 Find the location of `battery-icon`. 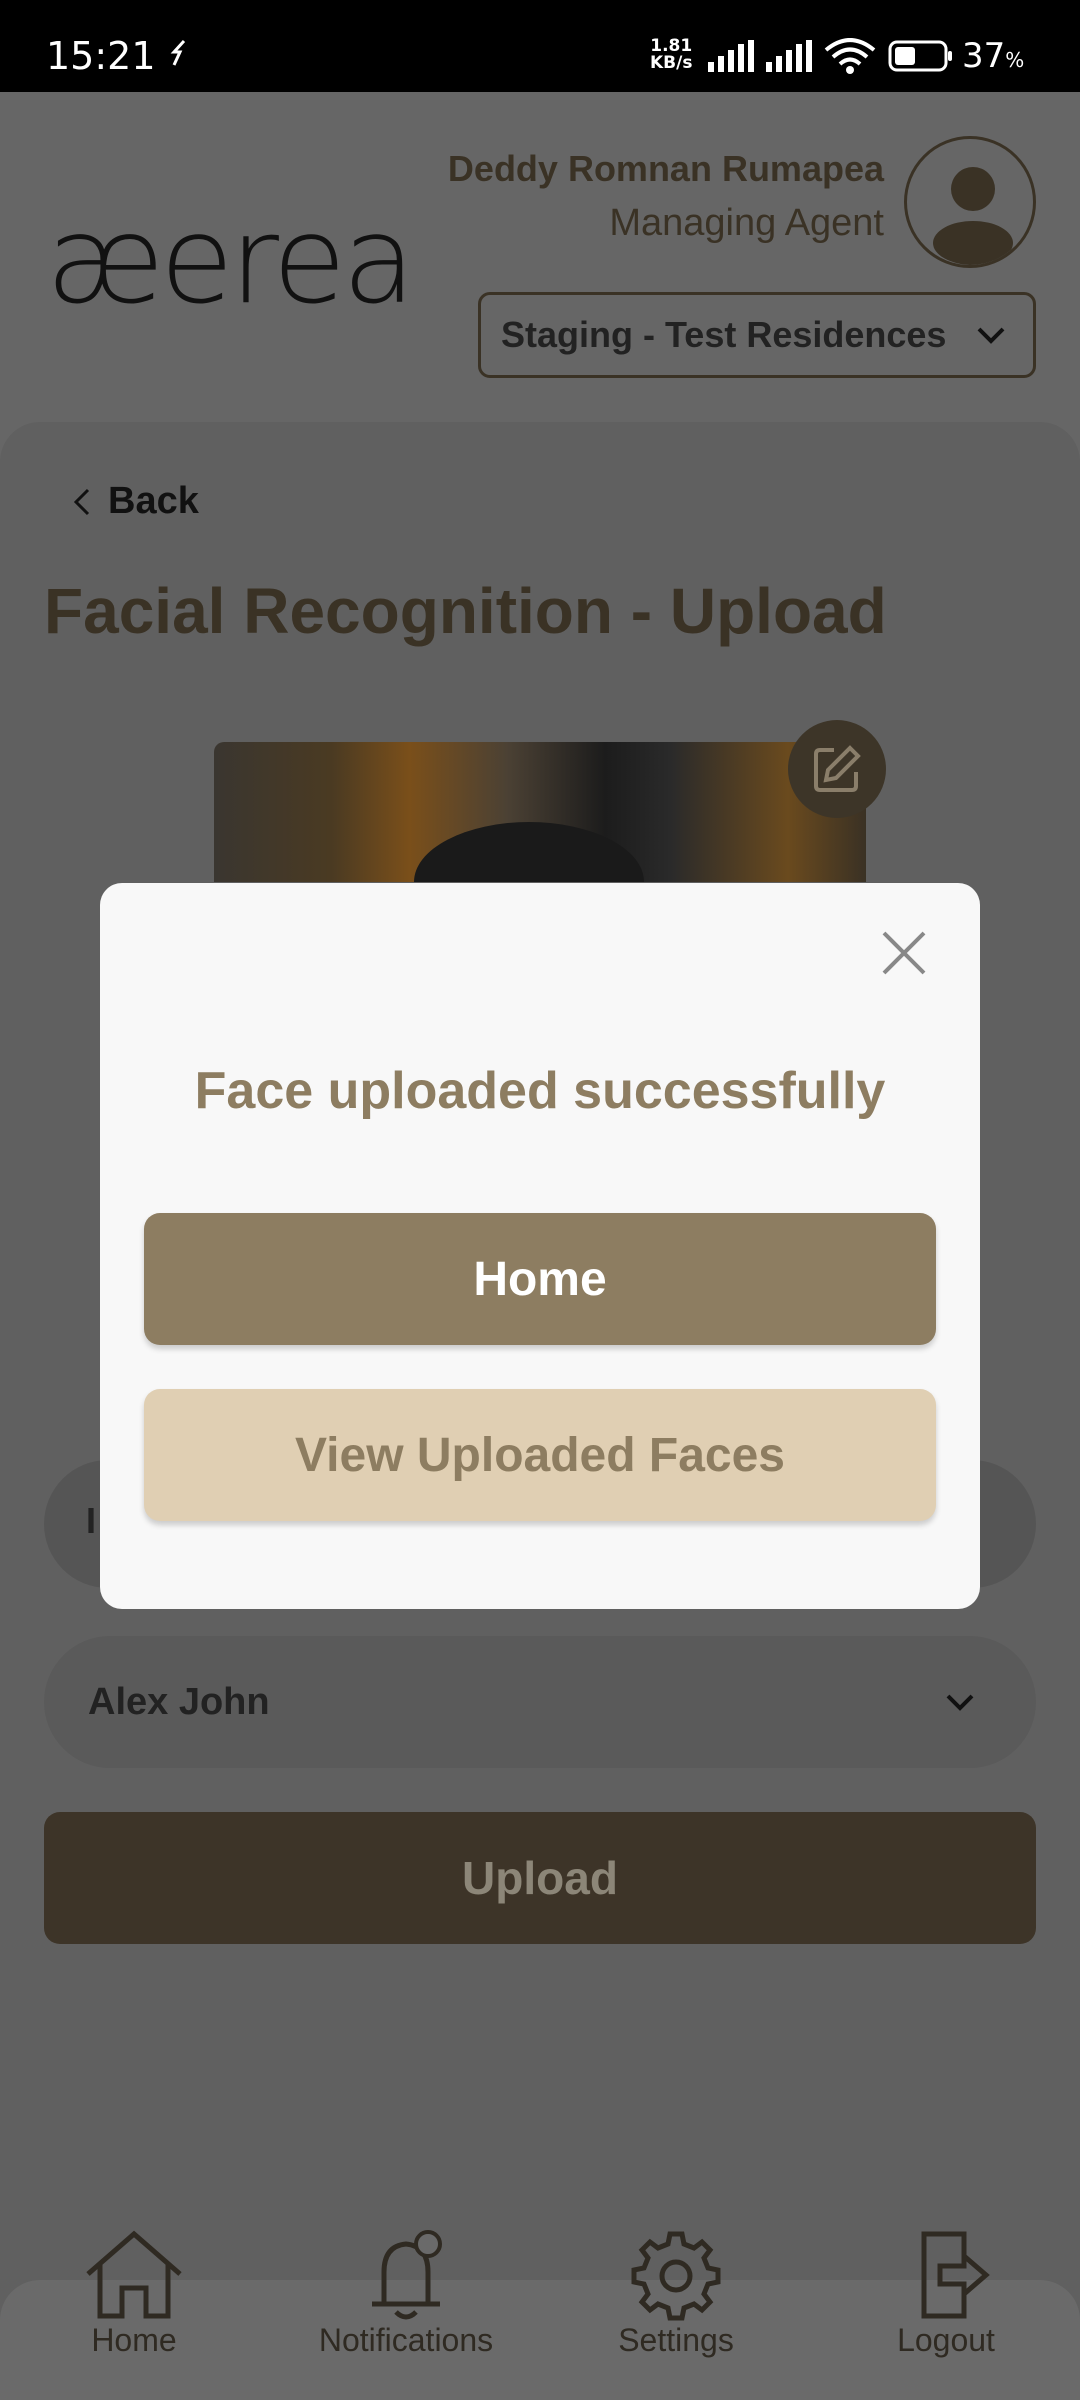

battery-icon is located at coordinates (920, 56).